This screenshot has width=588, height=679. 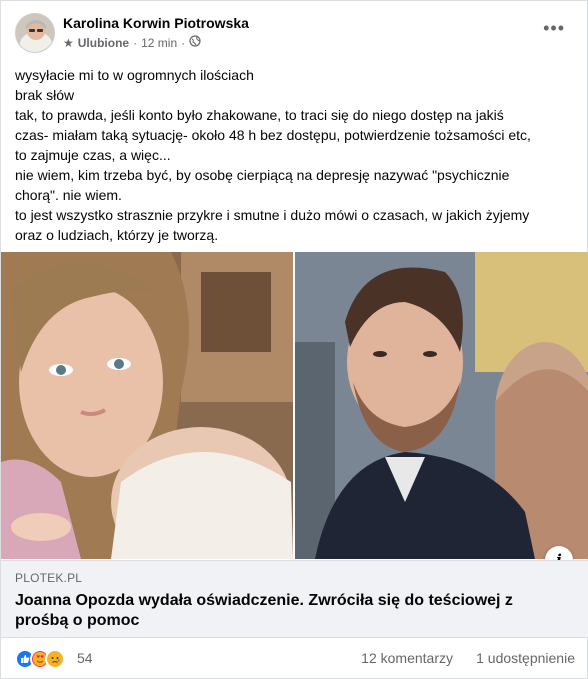 What do you see at coordinates (195, 42) in the screenshot?
I see `globe-icon` at bounding box center [195, 42].